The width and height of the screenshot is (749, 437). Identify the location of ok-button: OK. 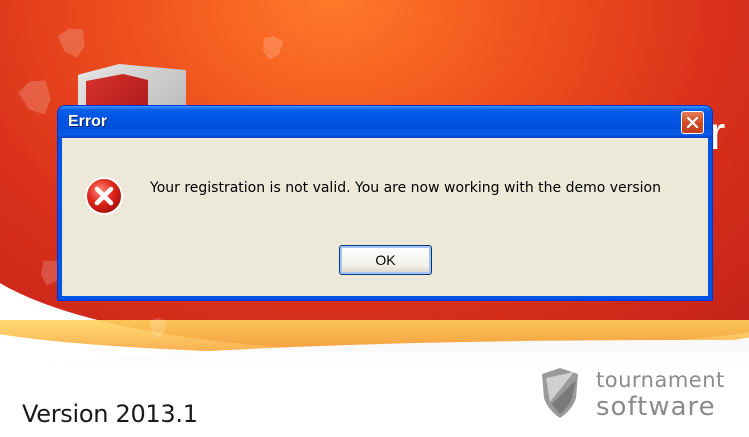
(385, 260).